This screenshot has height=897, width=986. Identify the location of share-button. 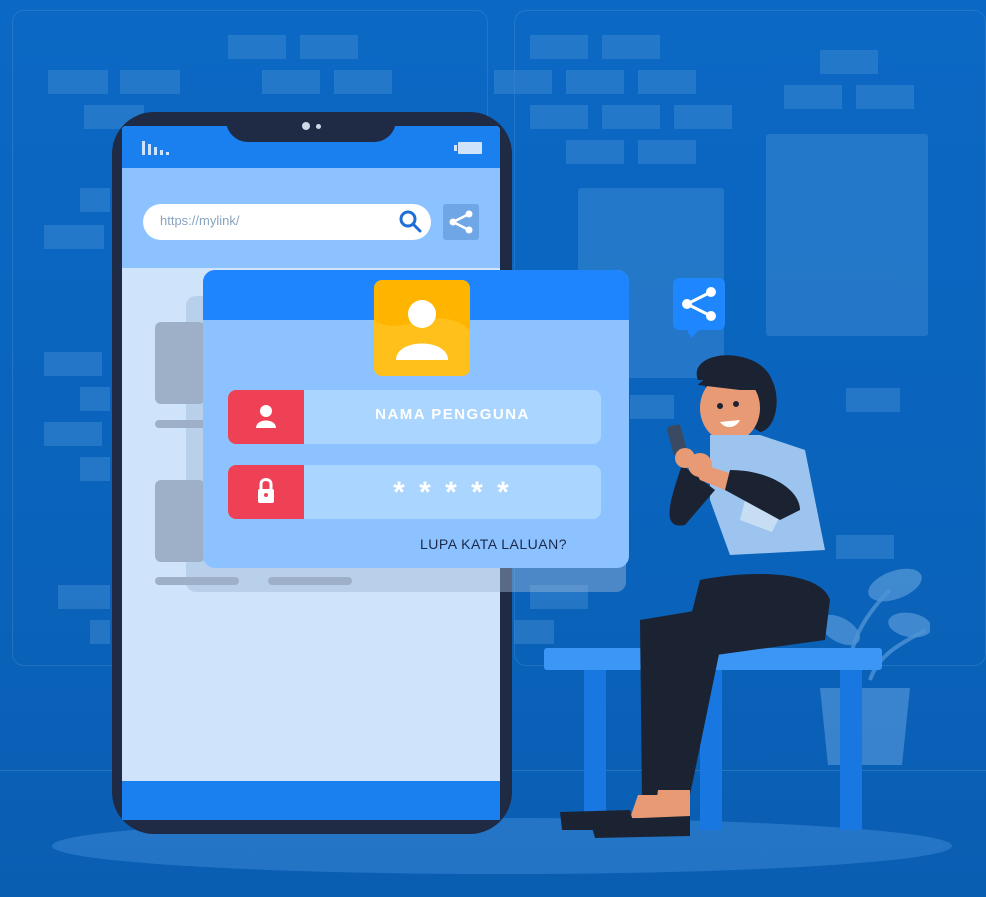
(461, 222).